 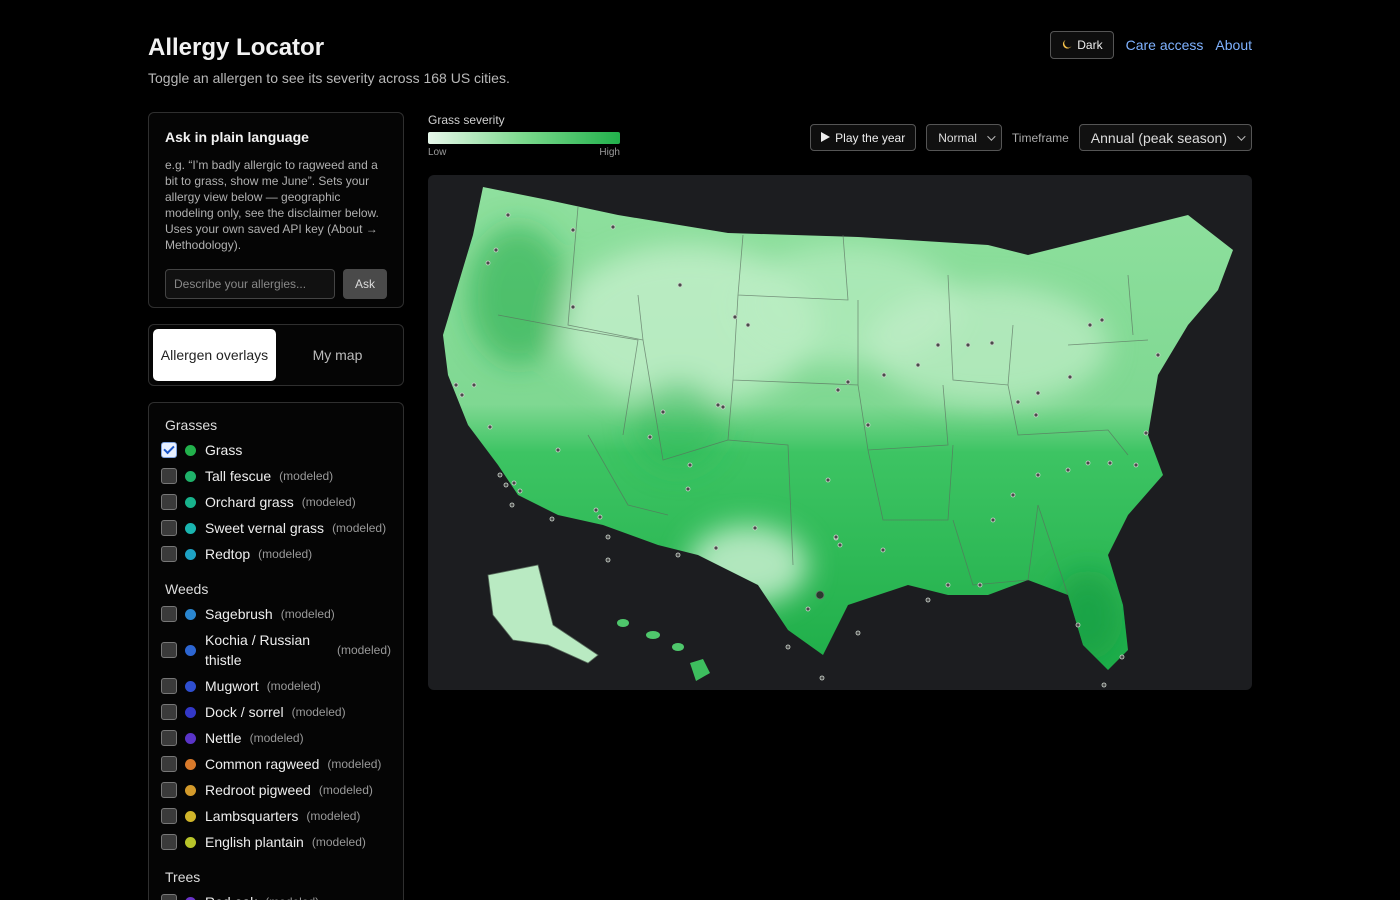 I want to click on allergen-item: Common ragweed (modeled), so click(x=276, y=764).